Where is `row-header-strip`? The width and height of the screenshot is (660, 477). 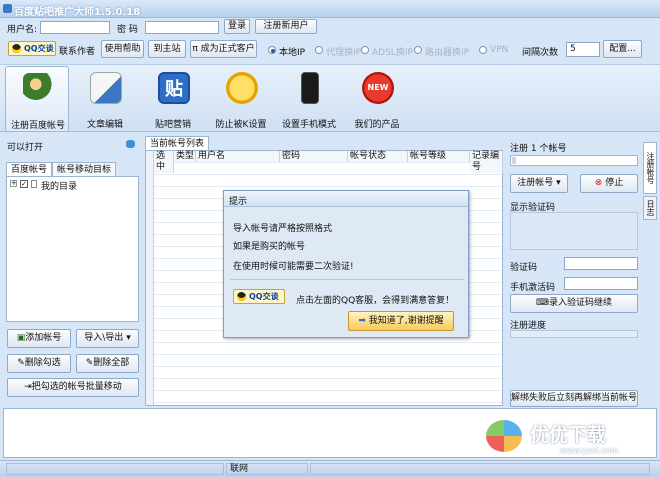 row-header-strip is located at coordinates (150, 278).